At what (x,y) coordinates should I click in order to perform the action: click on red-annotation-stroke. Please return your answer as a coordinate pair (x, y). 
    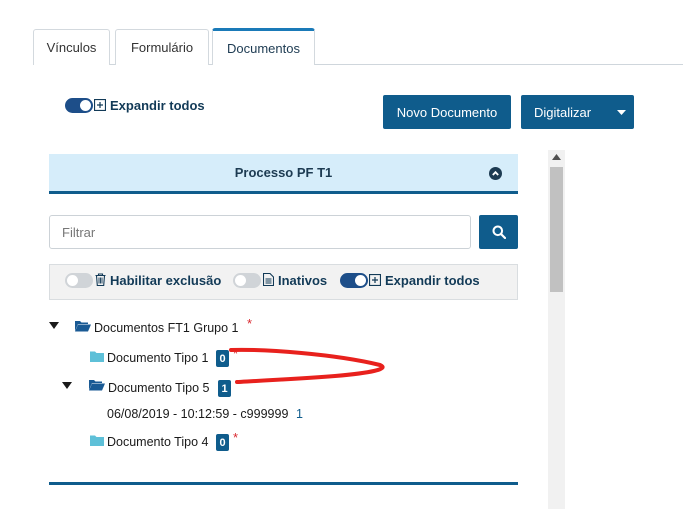
    Looking at the image, I should click on (307, 365).